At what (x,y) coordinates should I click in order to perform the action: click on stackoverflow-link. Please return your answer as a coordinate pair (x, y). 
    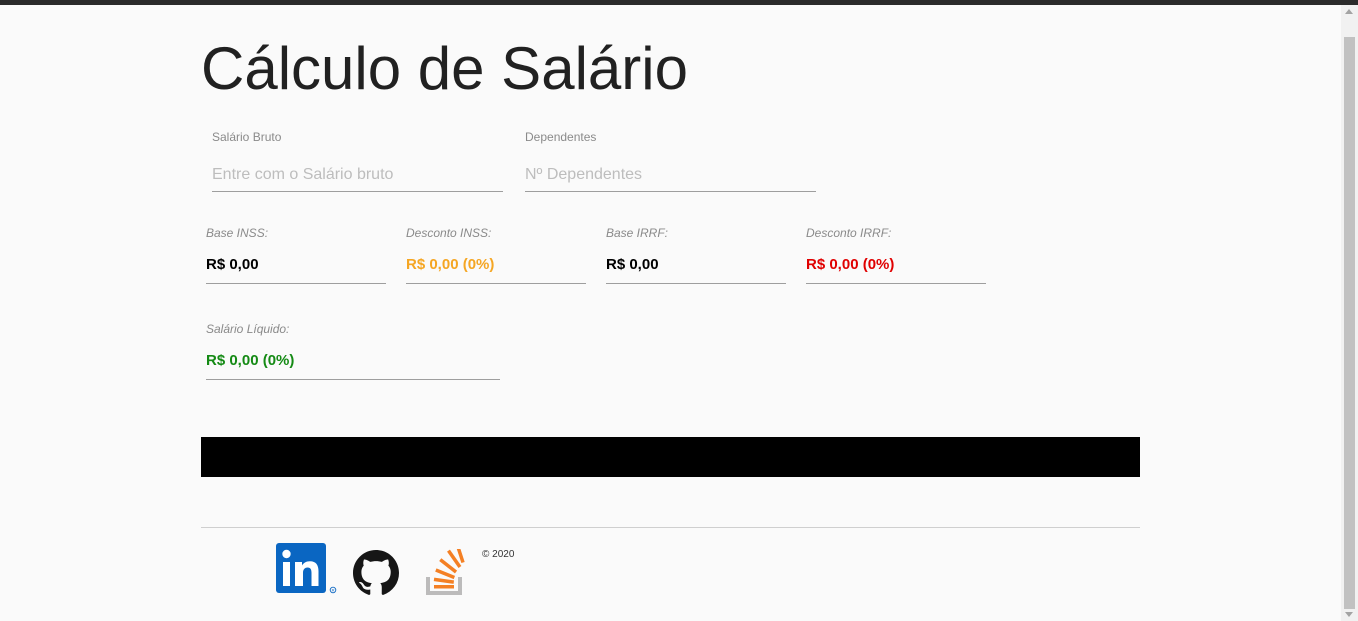
    Looking at the image, I should click on (446, 572).